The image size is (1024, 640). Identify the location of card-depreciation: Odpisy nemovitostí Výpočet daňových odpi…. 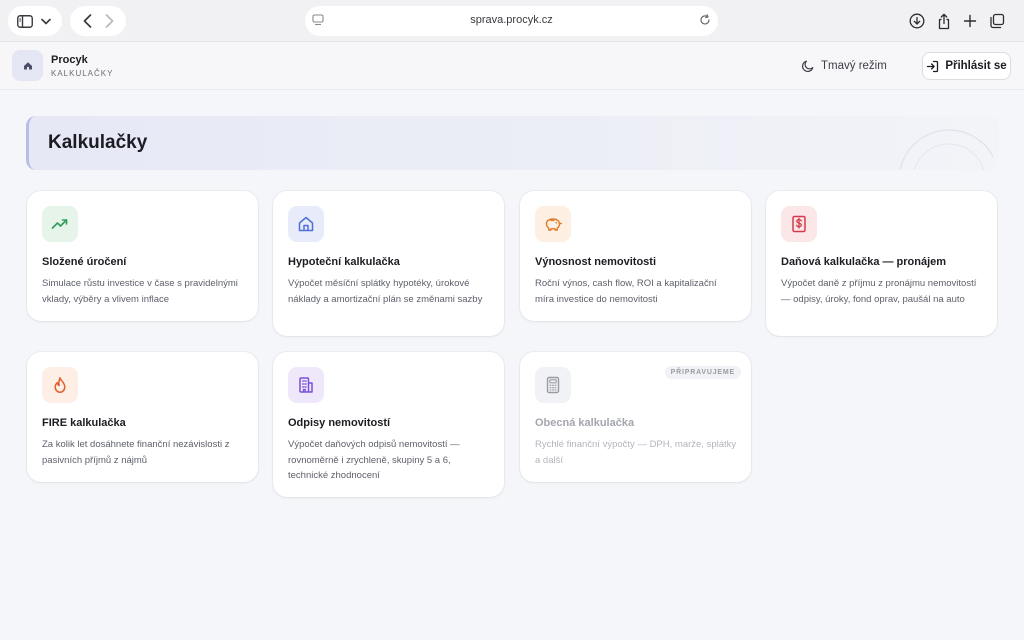
(388, 424).